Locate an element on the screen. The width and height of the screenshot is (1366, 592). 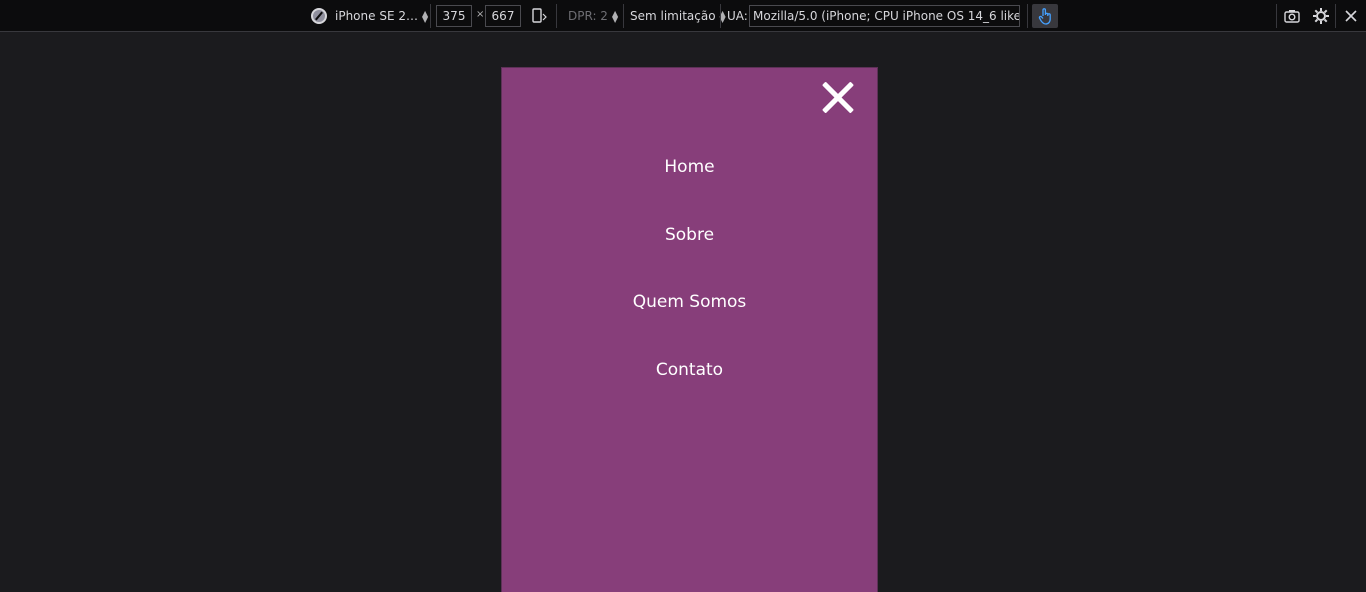
width-input: 375 is located at coordinates (454, 16).